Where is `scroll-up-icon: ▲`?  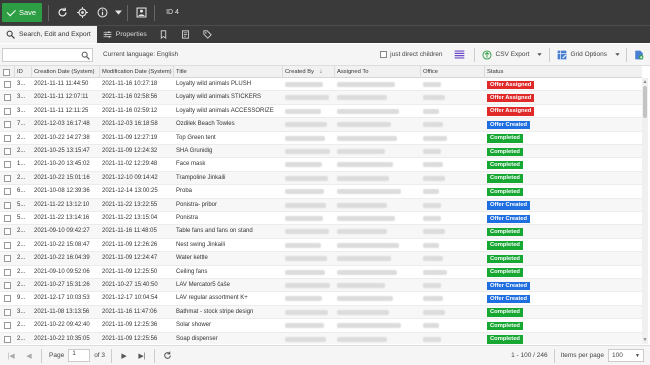
scroll-up-icon: ▲ is located at coordinates (645, 82).